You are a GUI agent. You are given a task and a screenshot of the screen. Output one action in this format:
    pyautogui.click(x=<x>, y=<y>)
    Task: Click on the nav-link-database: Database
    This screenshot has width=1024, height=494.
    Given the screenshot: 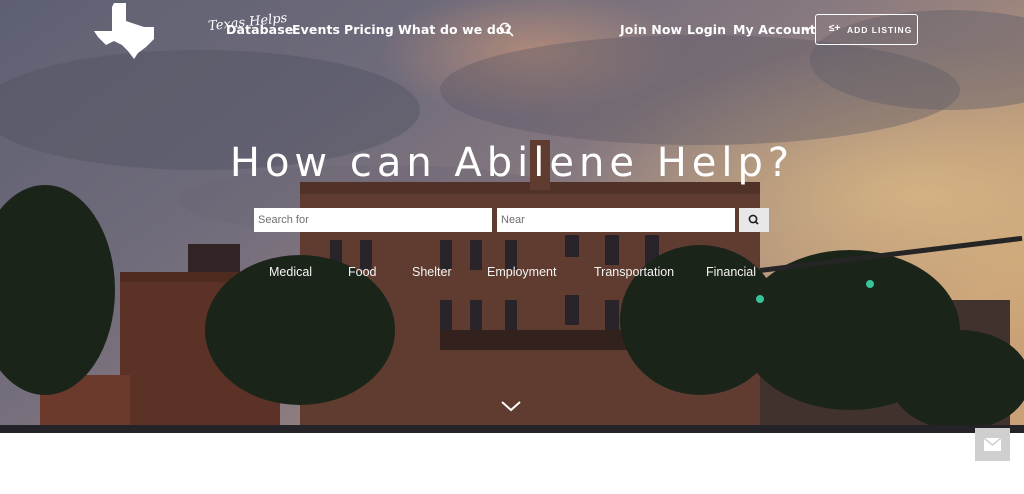 What is the action you would take?
    pyautogui.click(x=259, y=29)
    